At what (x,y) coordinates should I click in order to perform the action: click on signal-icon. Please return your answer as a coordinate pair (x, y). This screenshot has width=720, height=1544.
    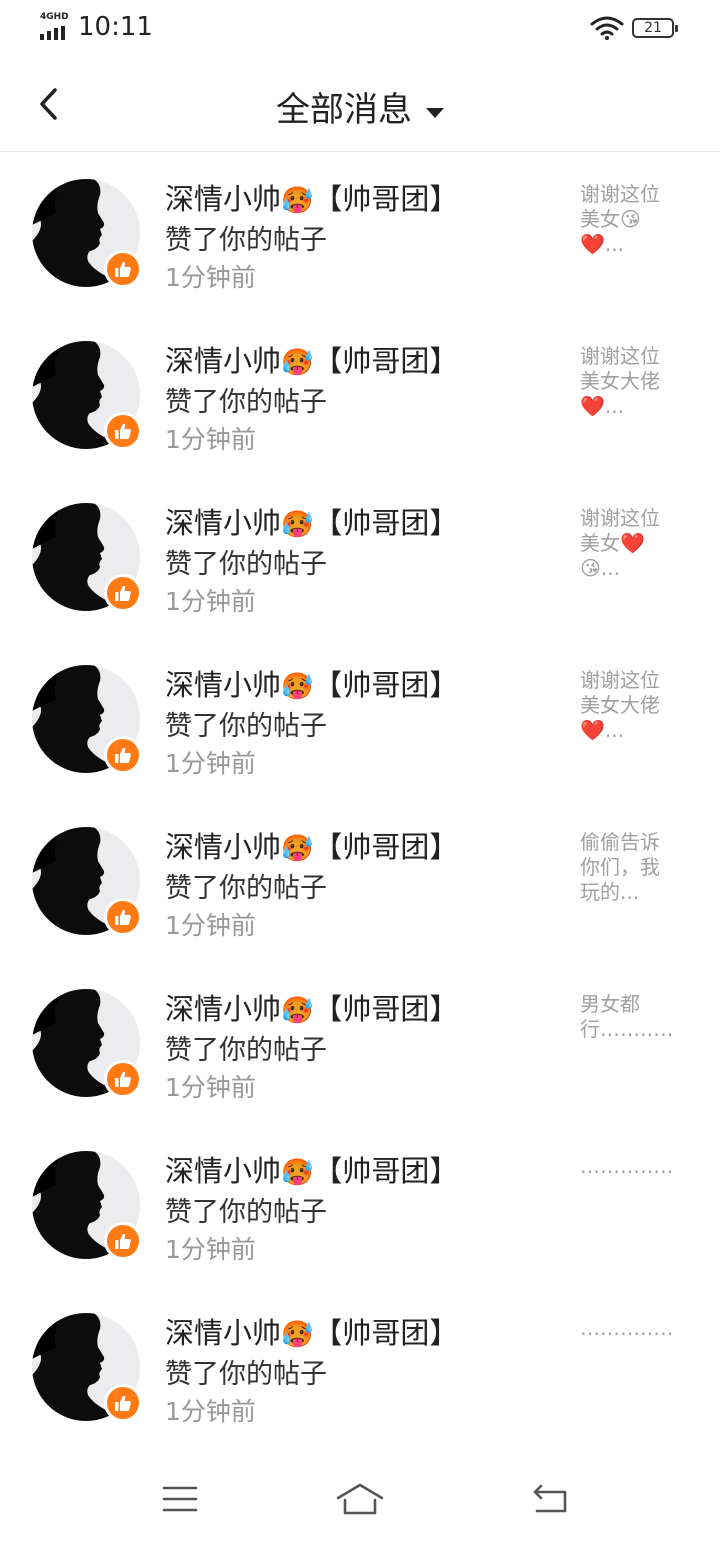
    Looking at the image, I should click on (52, 33).